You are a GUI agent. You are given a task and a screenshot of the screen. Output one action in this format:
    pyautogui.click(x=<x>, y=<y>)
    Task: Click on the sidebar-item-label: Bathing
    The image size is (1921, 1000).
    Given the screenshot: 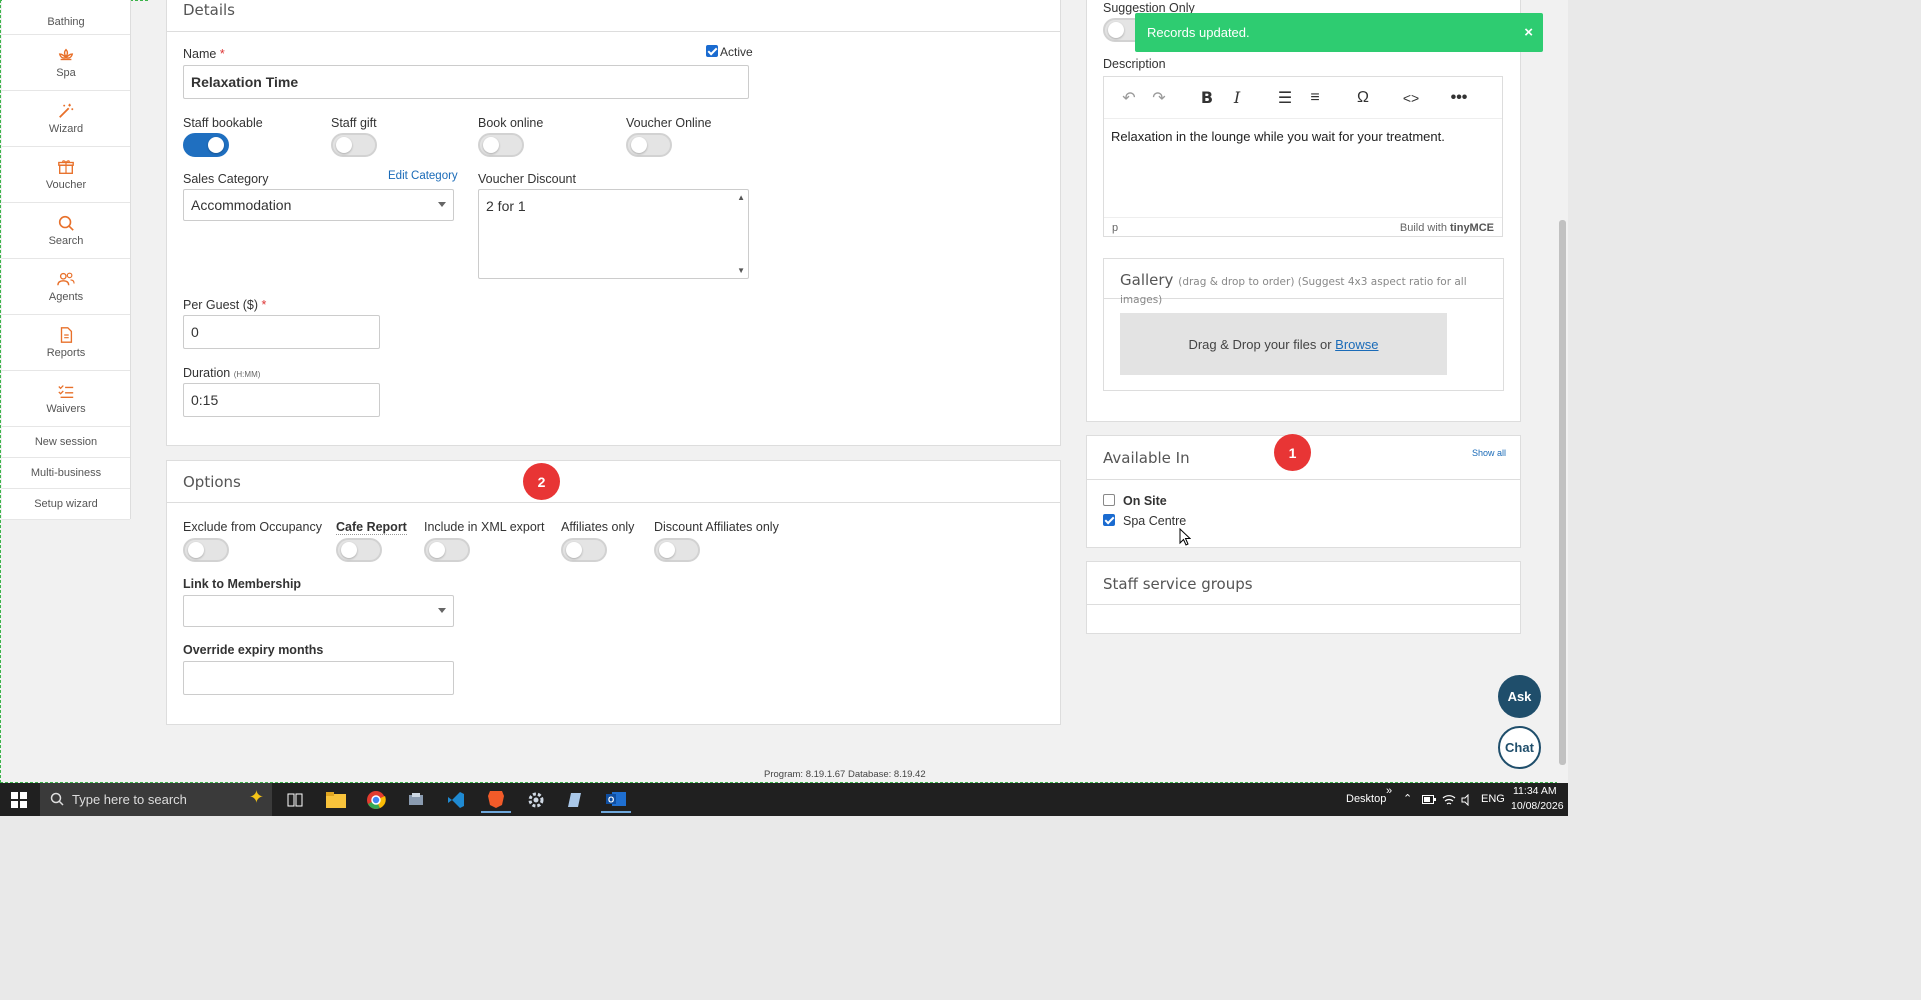 What is the action you would take?
    pyautogui.click(x=66, y=22)
    